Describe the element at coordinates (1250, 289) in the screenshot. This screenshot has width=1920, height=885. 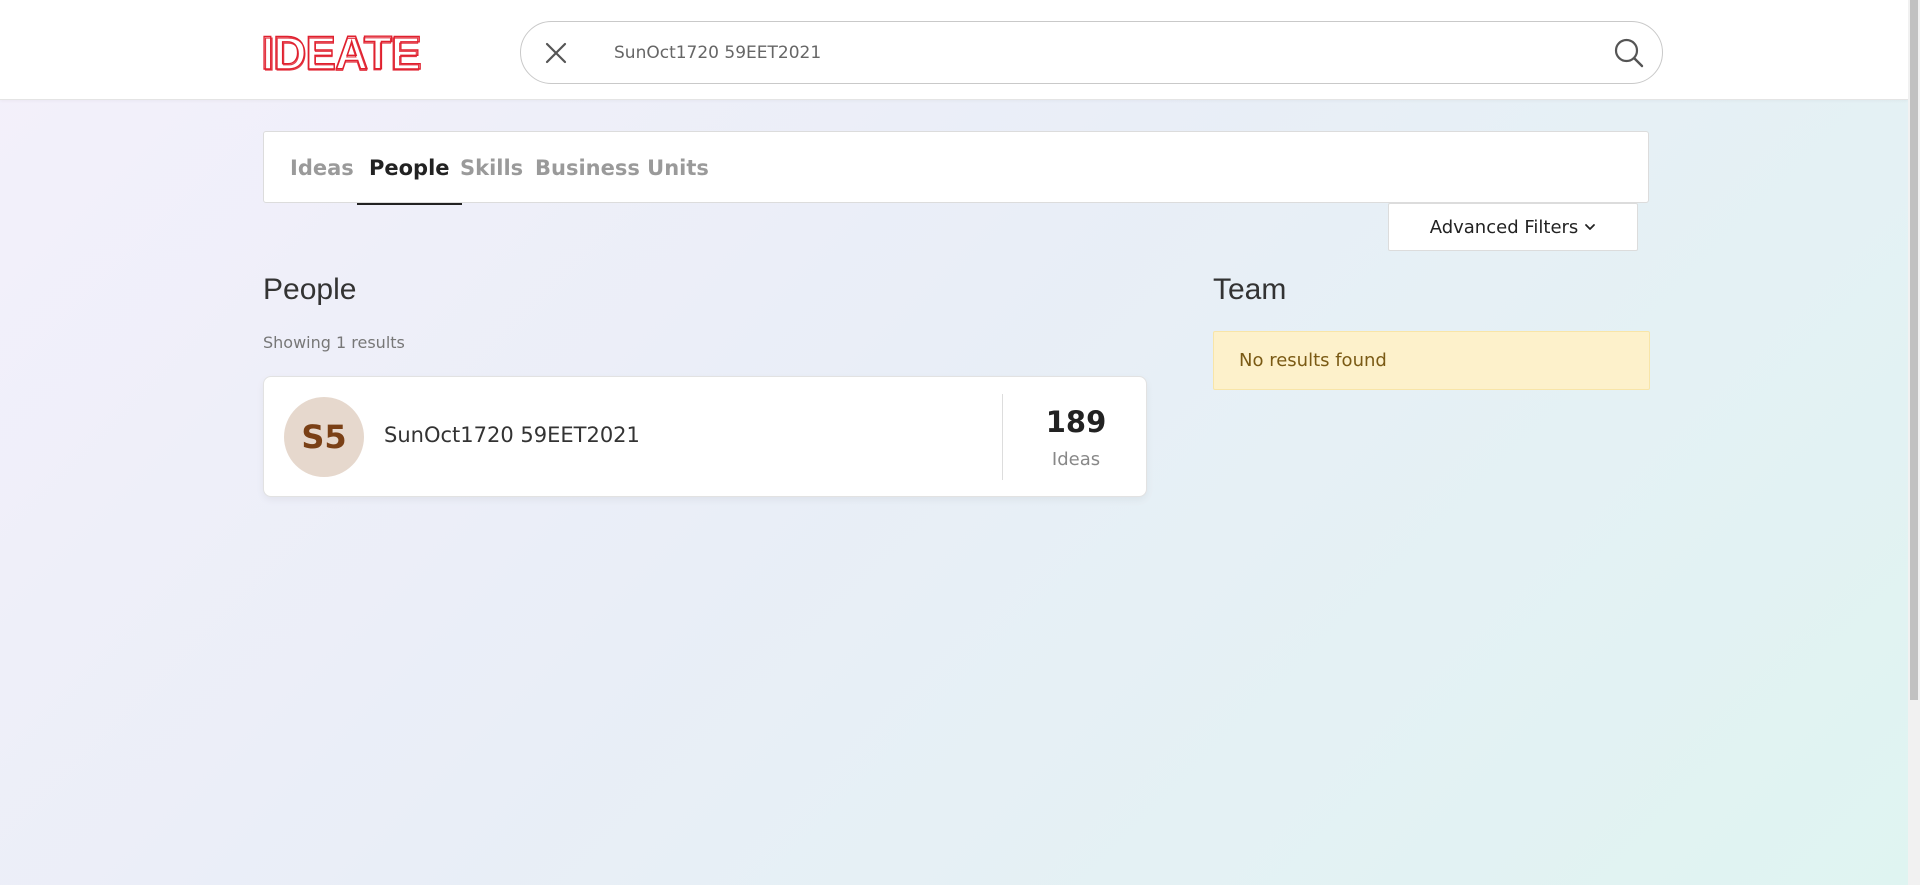
I see `team-section-title: Team` at that location.